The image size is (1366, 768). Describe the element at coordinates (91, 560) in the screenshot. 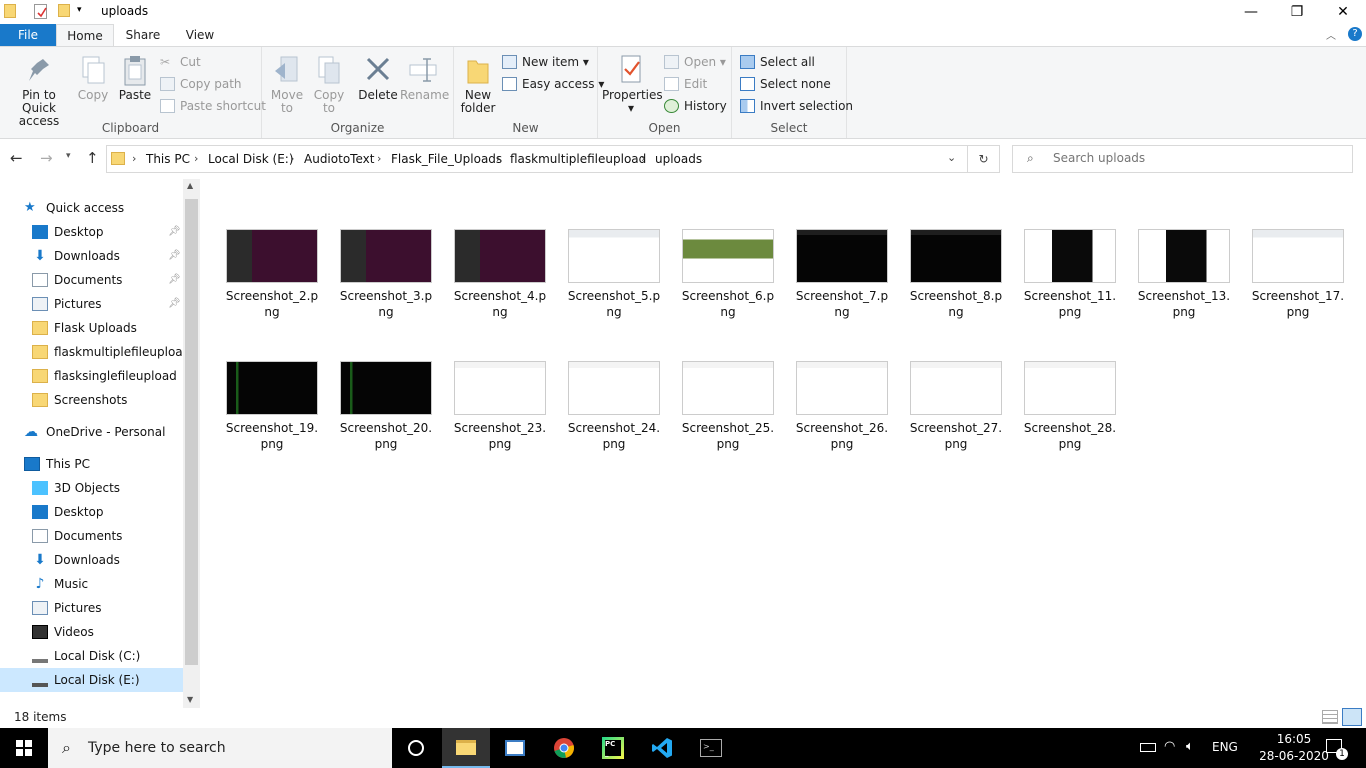

I see `nav-item-pc-3: ⬇ Downloads` at that location.